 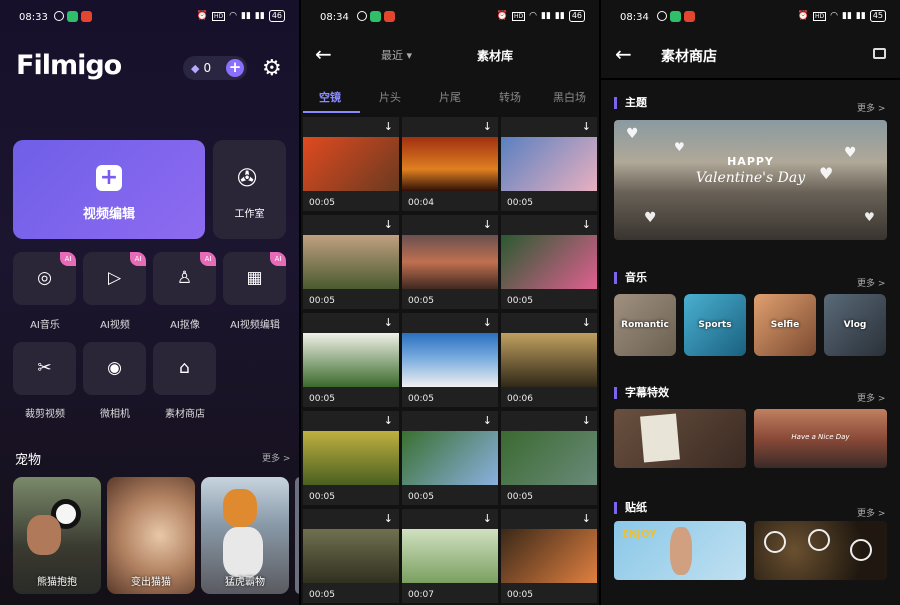 I want to click on music-card: Romantic, so click(x=645, y=325).